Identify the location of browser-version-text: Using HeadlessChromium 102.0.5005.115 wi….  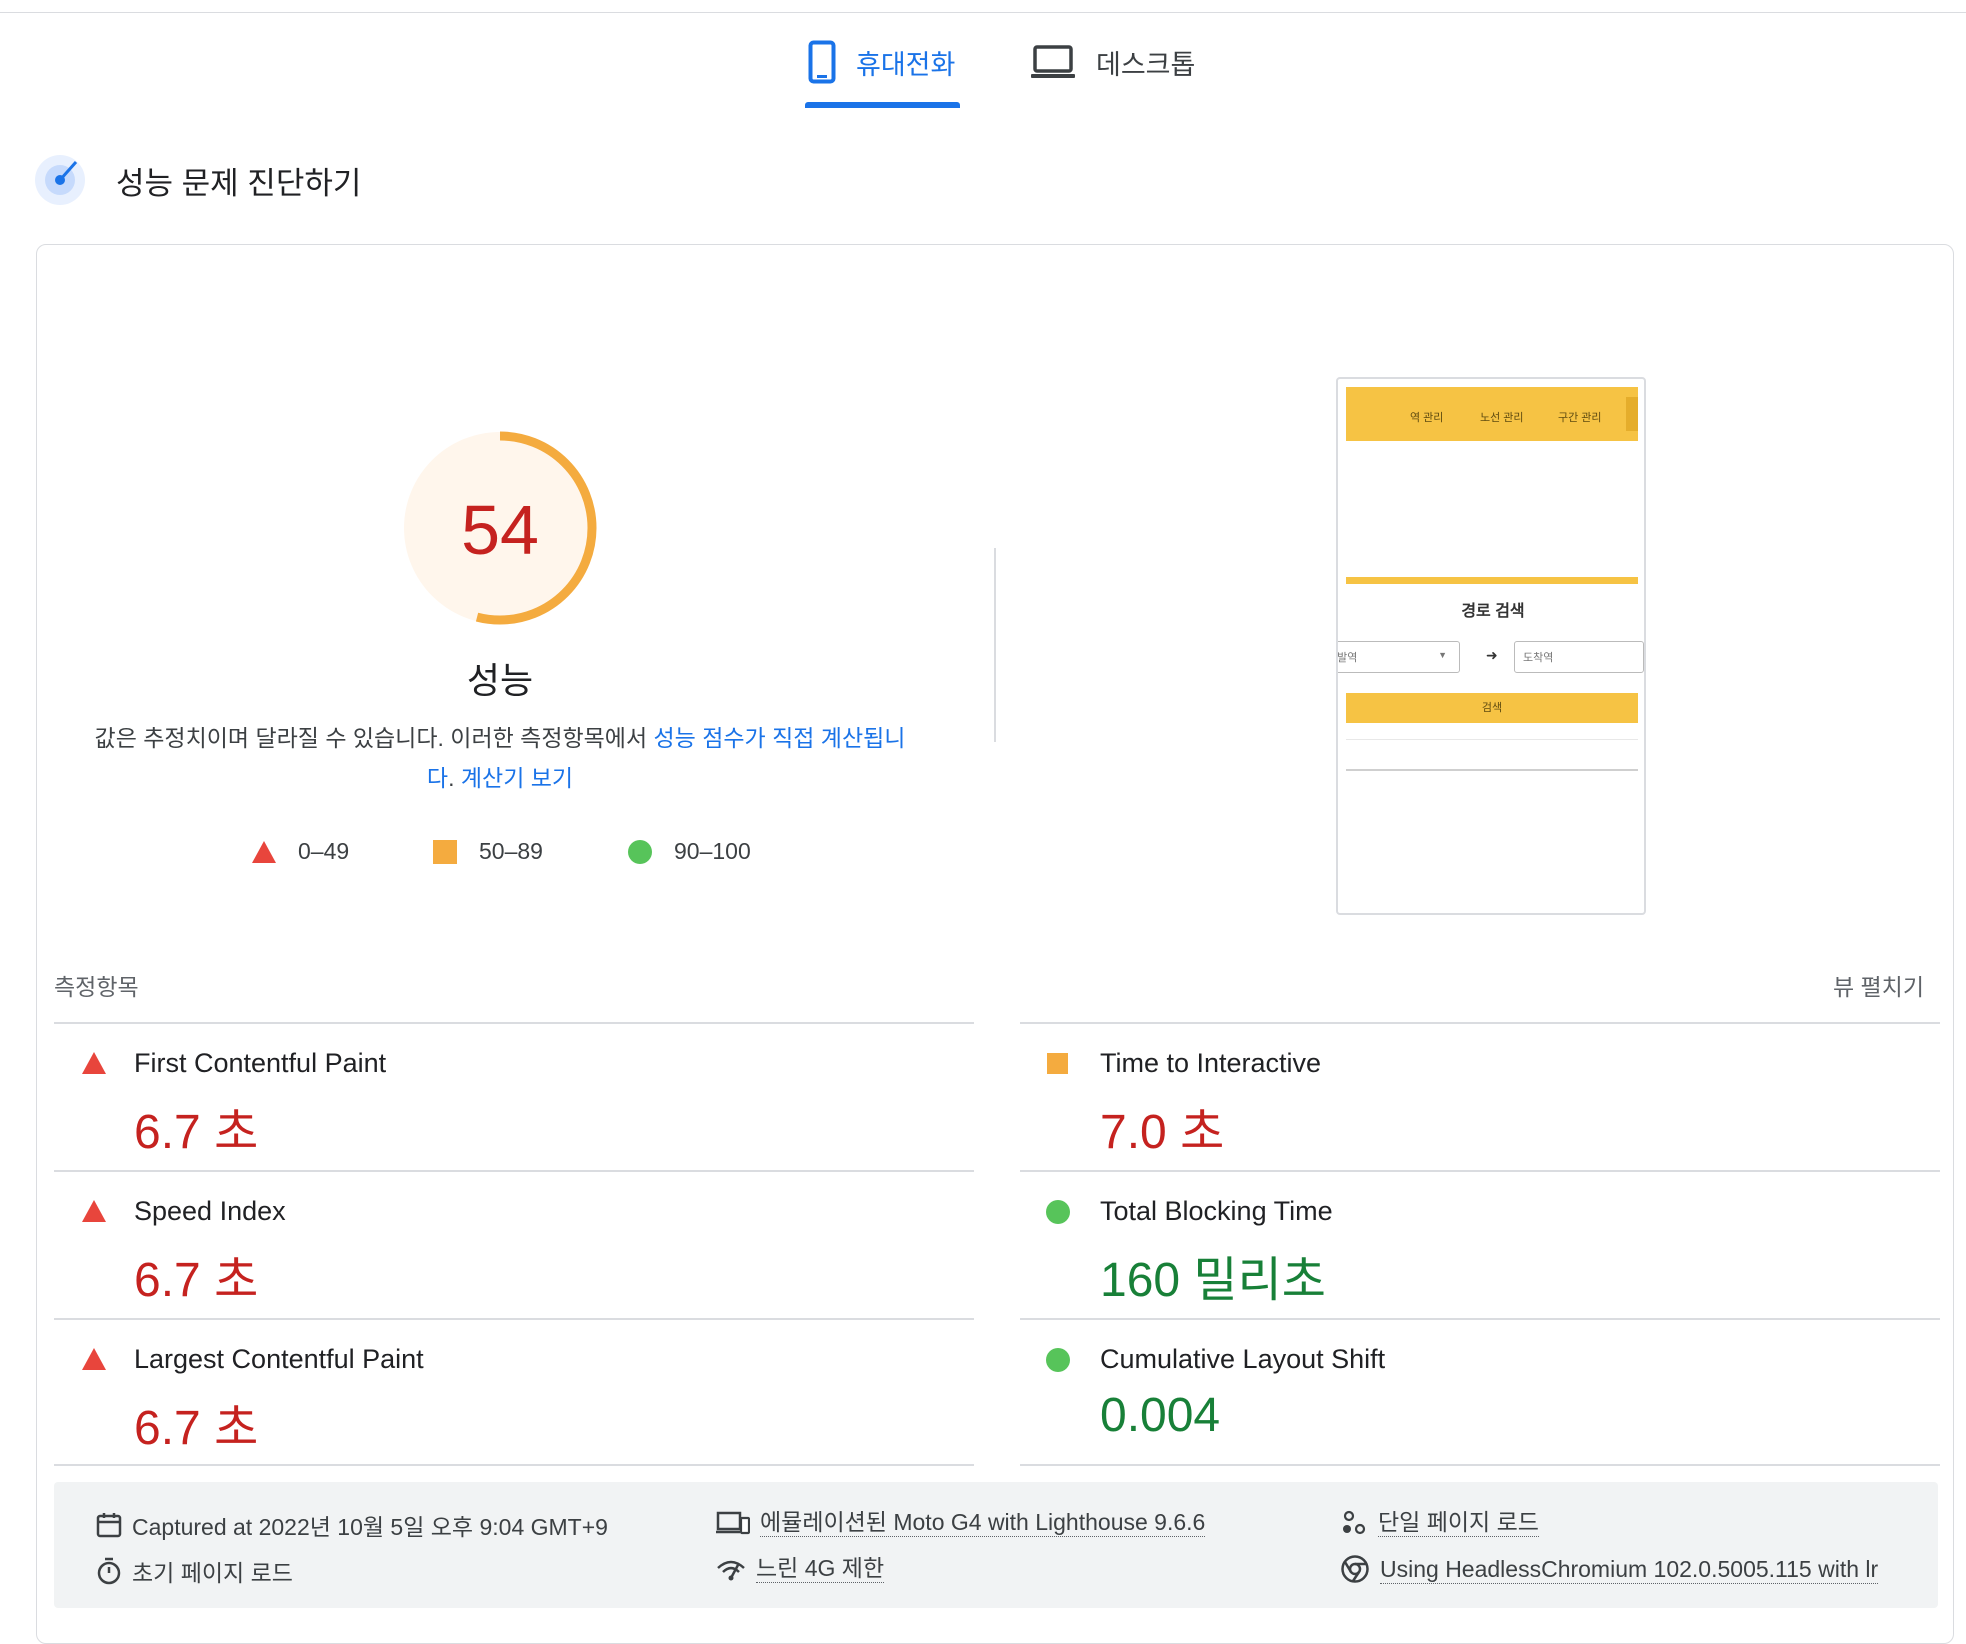
(1629, 1569).